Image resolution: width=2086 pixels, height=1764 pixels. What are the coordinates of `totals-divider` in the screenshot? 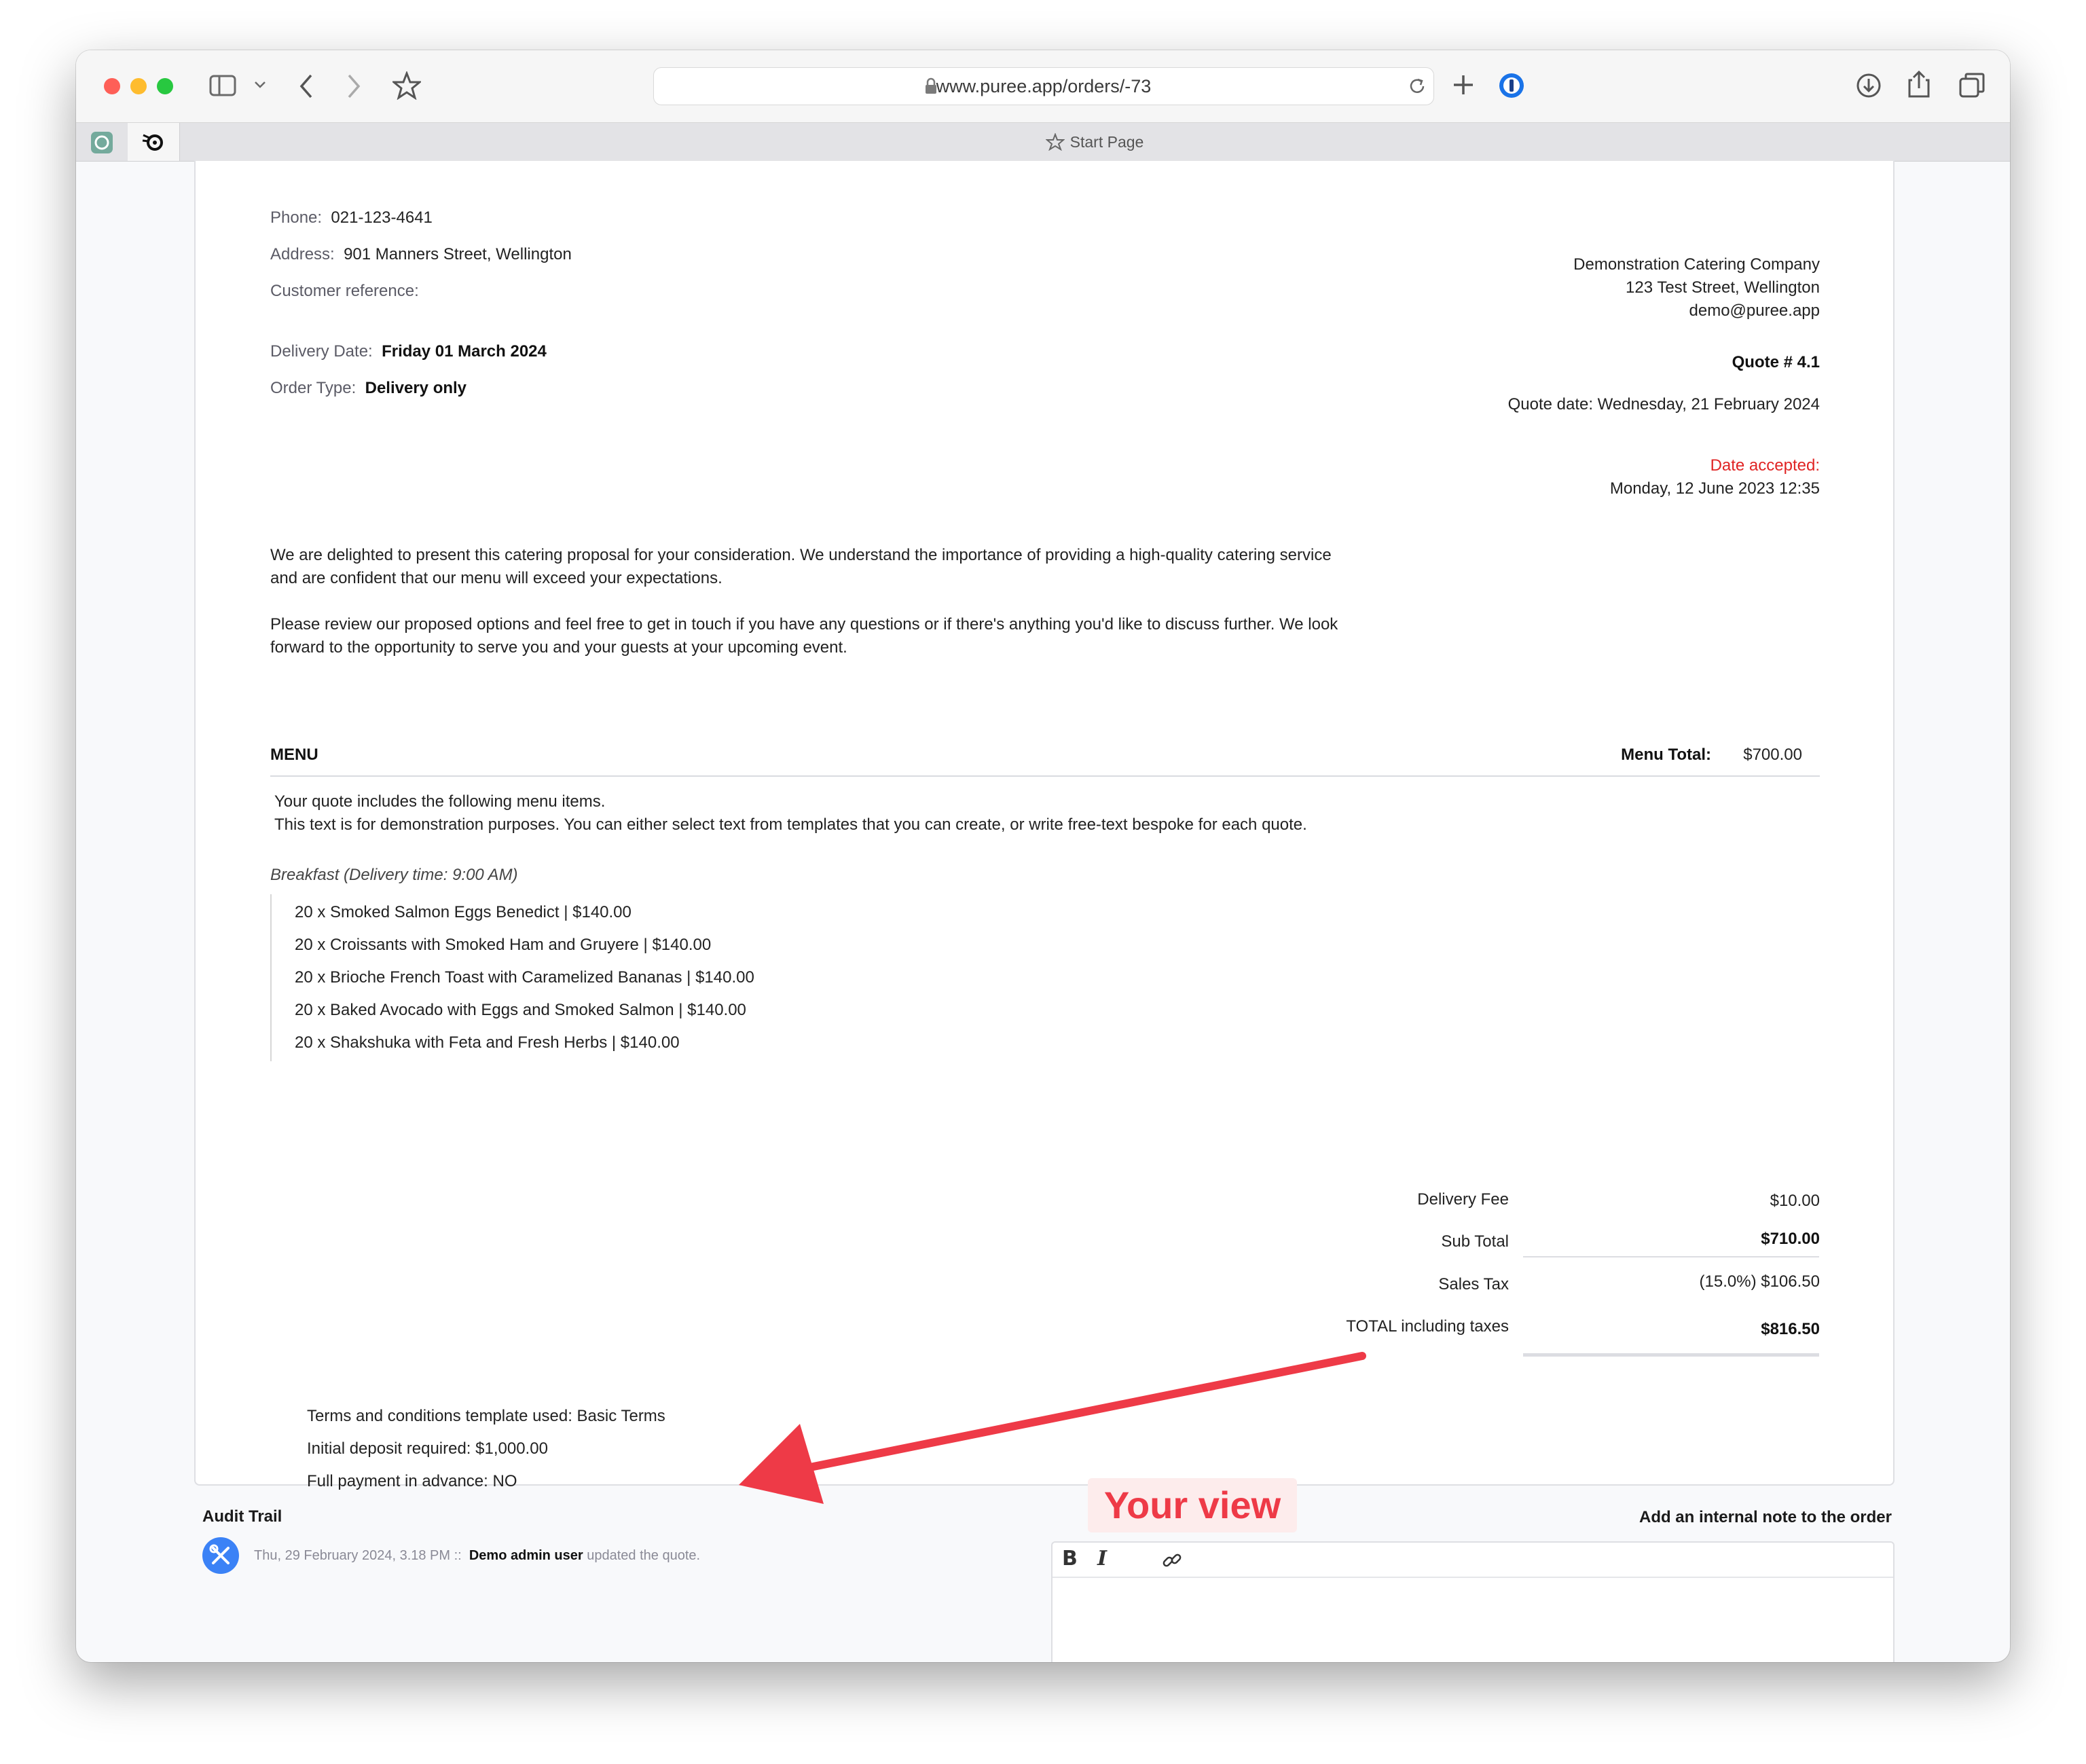 It's located at (1671, 1256).